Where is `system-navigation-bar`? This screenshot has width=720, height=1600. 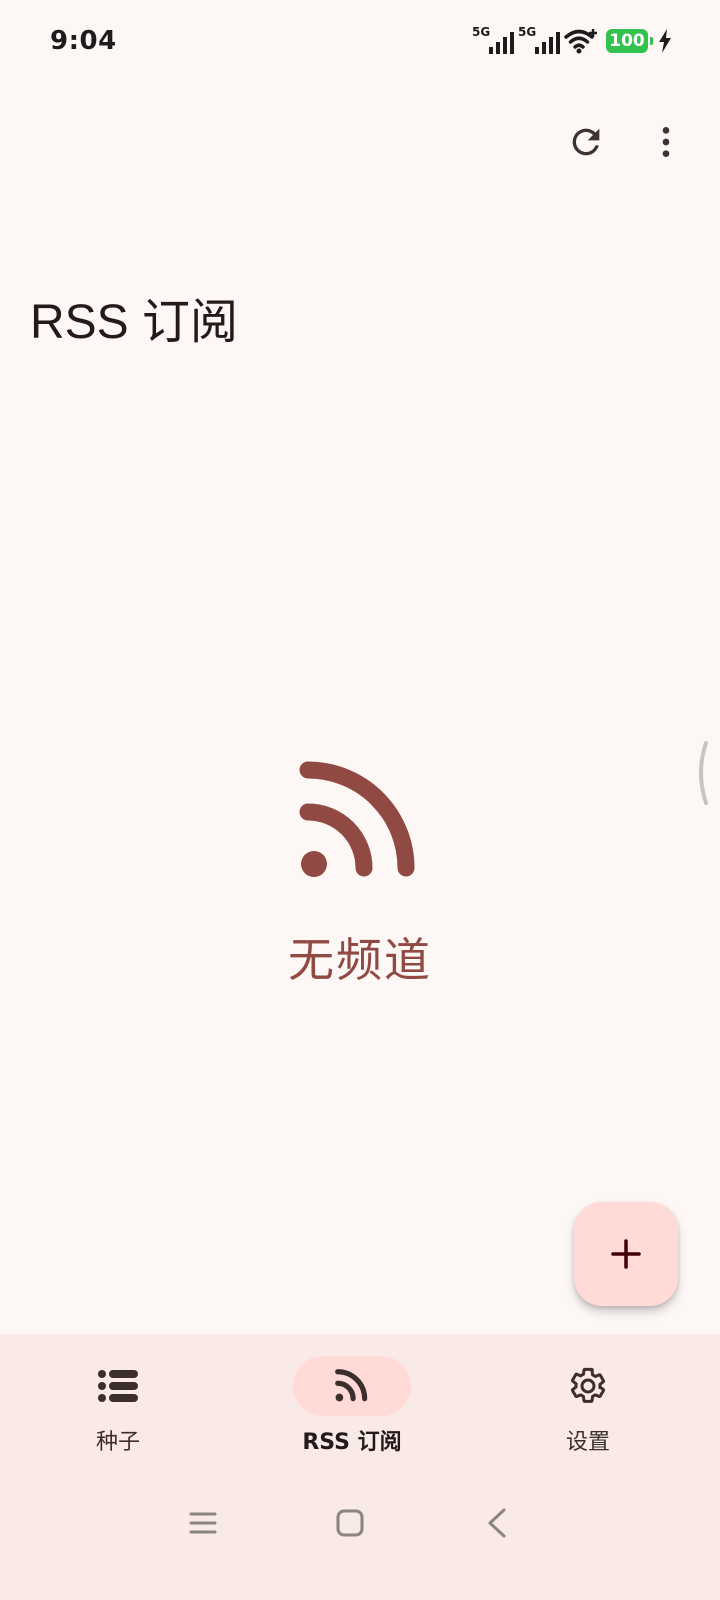
system-navigation-bar is located at coordinates (360, 1523).